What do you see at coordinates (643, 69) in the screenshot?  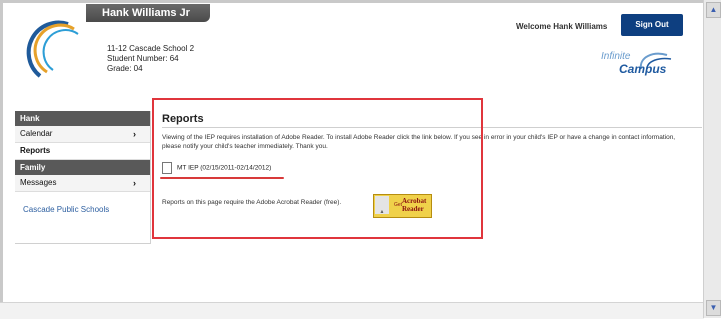 I see `brand-campus: Campus` at bounding box center [643, 69].